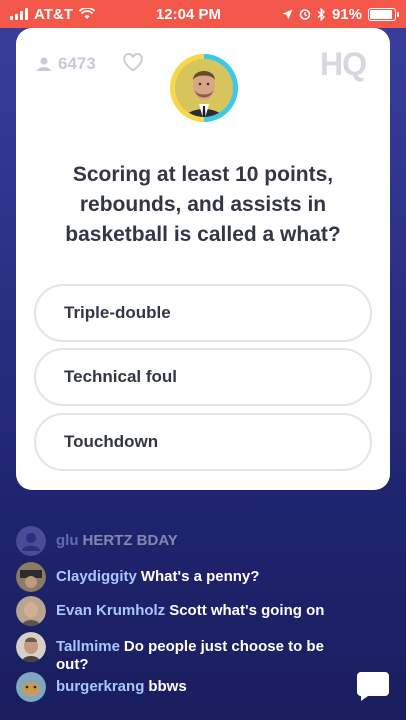 This screenshot has width=406, height=720. I want to click on chat-username: burgerkrang, so click(100, 686).